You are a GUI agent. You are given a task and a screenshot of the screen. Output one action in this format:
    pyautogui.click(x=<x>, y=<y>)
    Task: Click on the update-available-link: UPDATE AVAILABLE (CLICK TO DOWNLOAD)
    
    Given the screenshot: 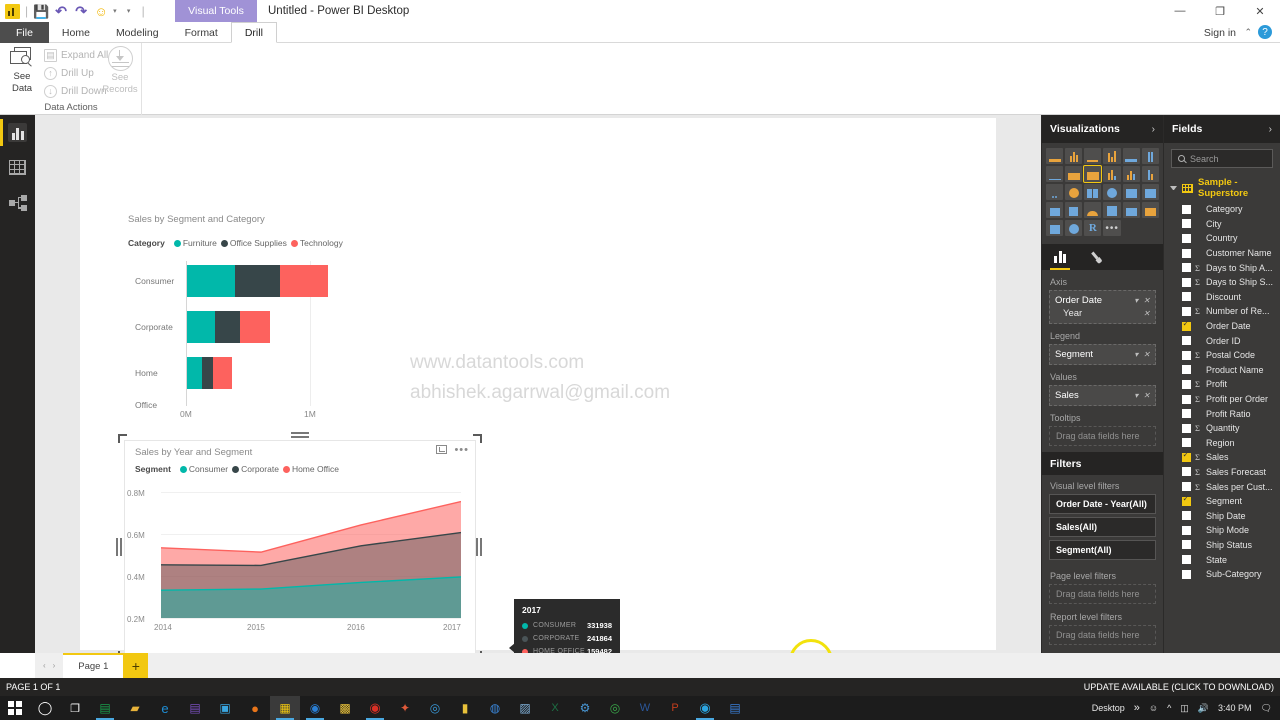 What is the action you would take?
    pyautogui.click(x=1179, y=687)
    